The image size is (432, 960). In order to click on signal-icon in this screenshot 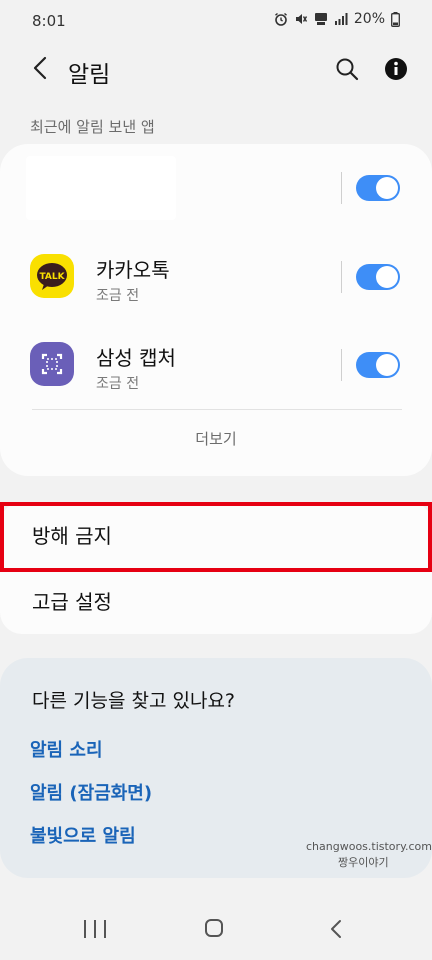, I will do `click(341, 19)`.